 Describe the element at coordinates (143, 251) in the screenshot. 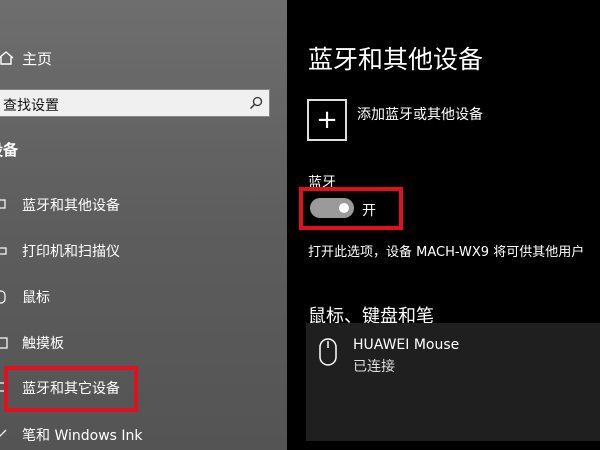

I see `sidebar-item-printers: 打印机和扫描仪` at that location.